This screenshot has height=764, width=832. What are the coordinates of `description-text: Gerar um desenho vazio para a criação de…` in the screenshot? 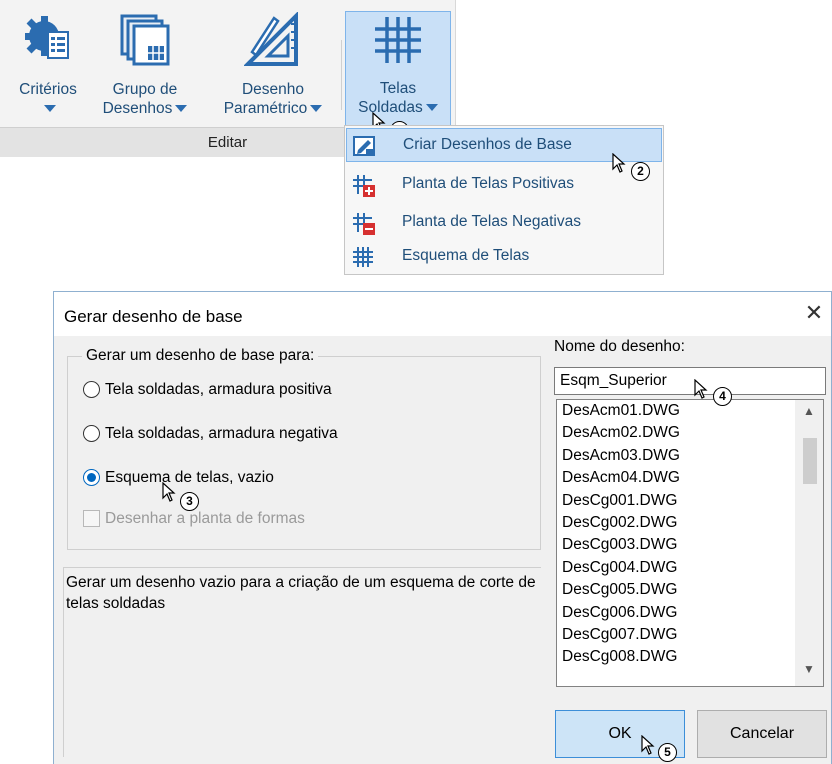 It's located at (302, 662).